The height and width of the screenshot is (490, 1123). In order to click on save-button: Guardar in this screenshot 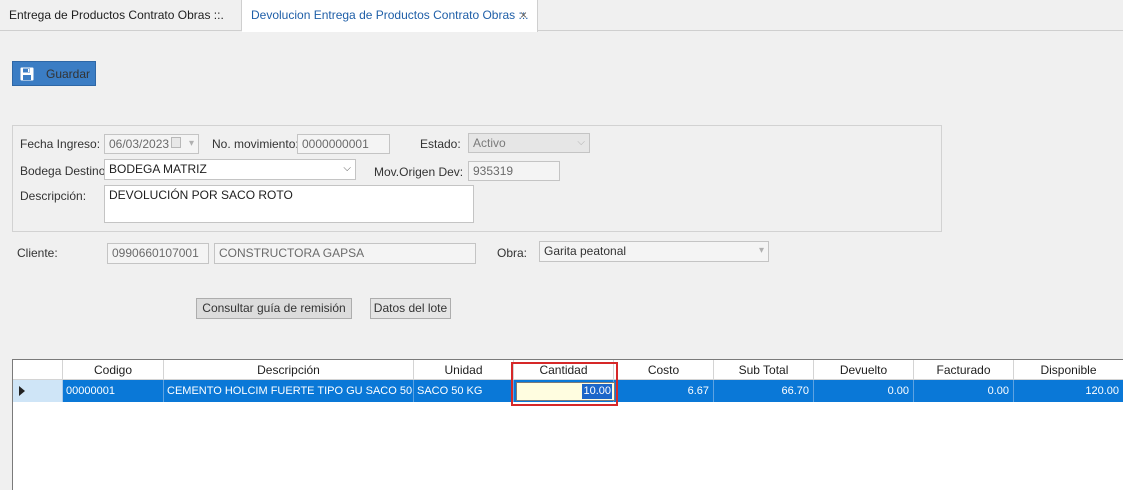, I will do `click(54, 73)`.